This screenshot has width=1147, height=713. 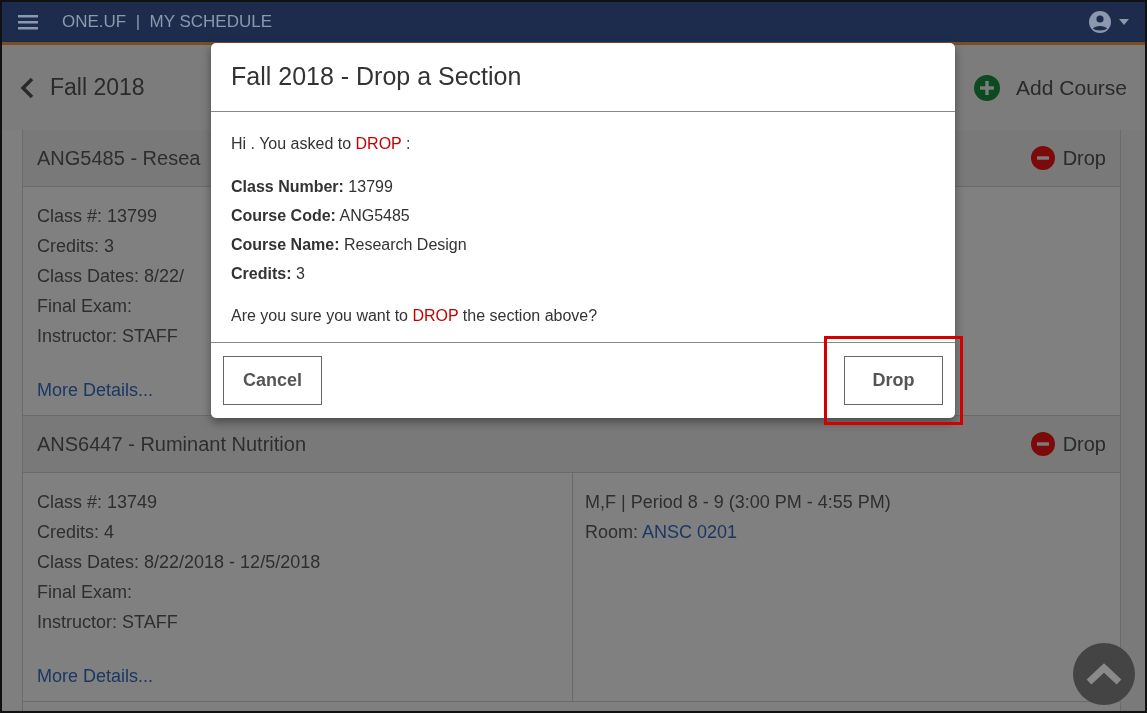 I want to click on field-text: Course Code: ANG5485, so click(x=321, y=216).